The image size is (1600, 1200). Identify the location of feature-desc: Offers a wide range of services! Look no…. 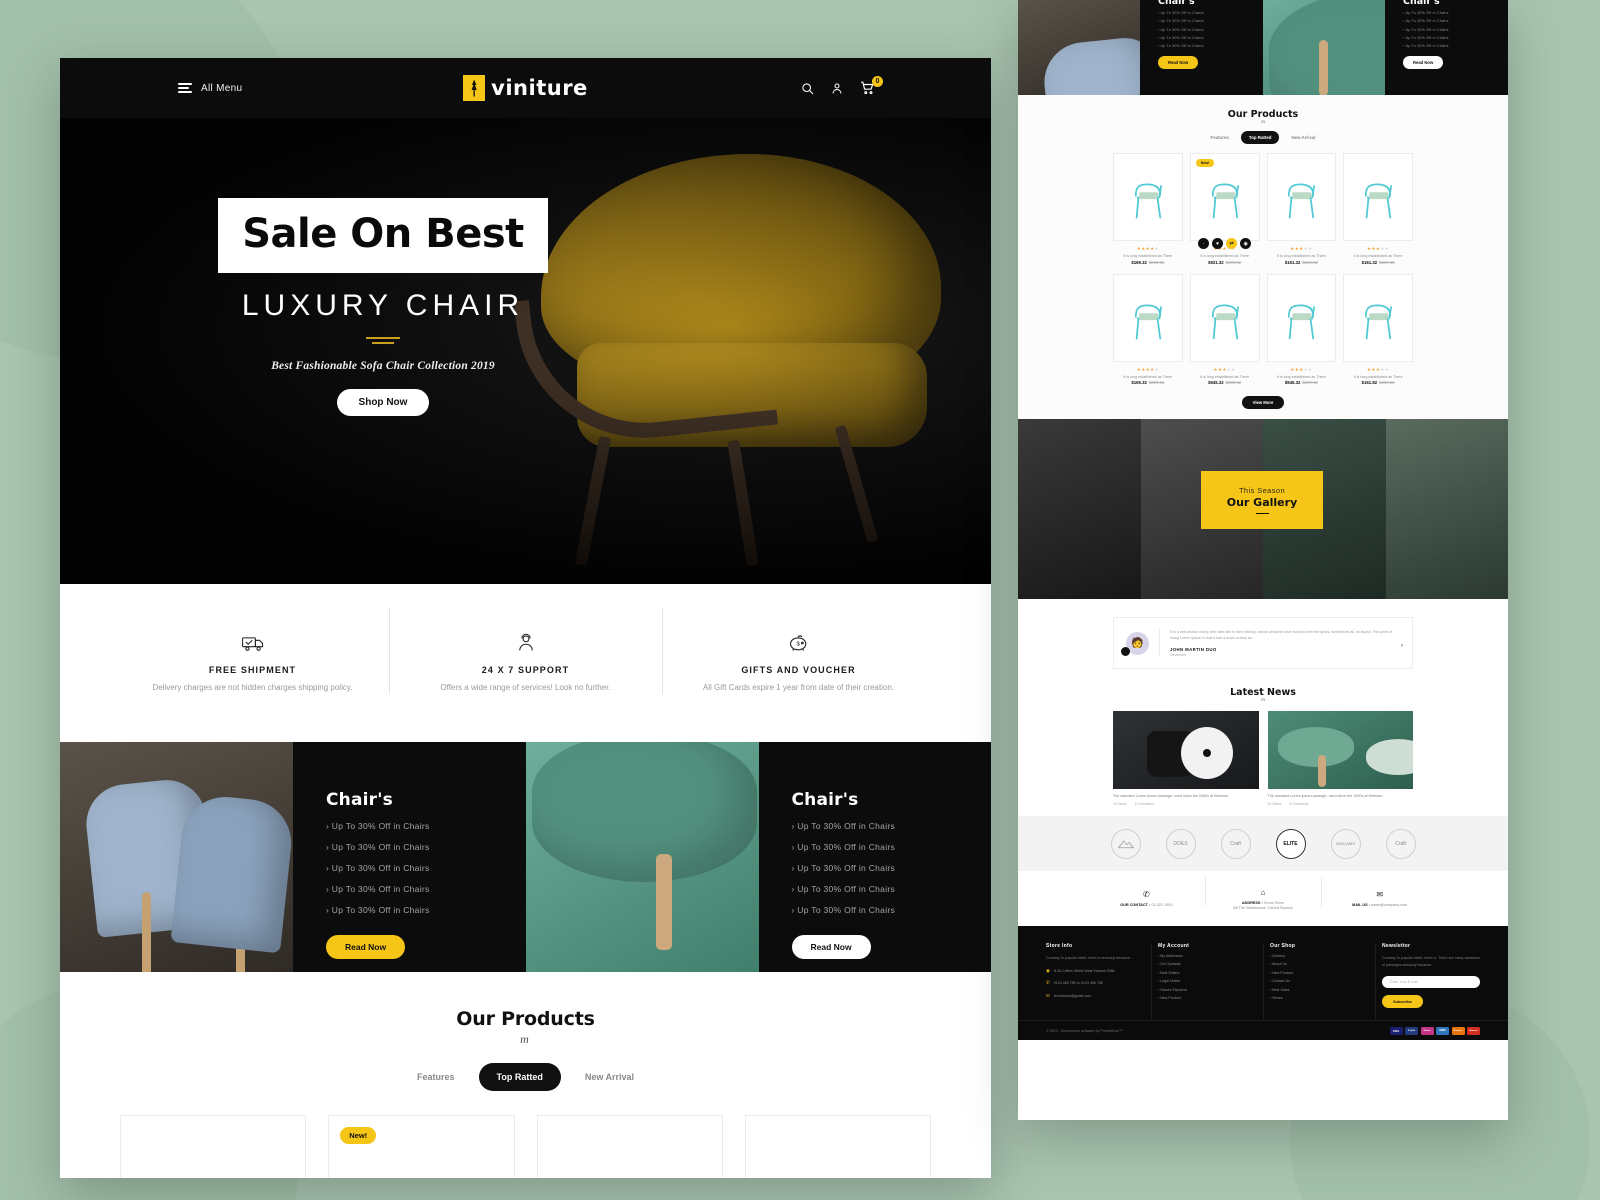
(525, 688).